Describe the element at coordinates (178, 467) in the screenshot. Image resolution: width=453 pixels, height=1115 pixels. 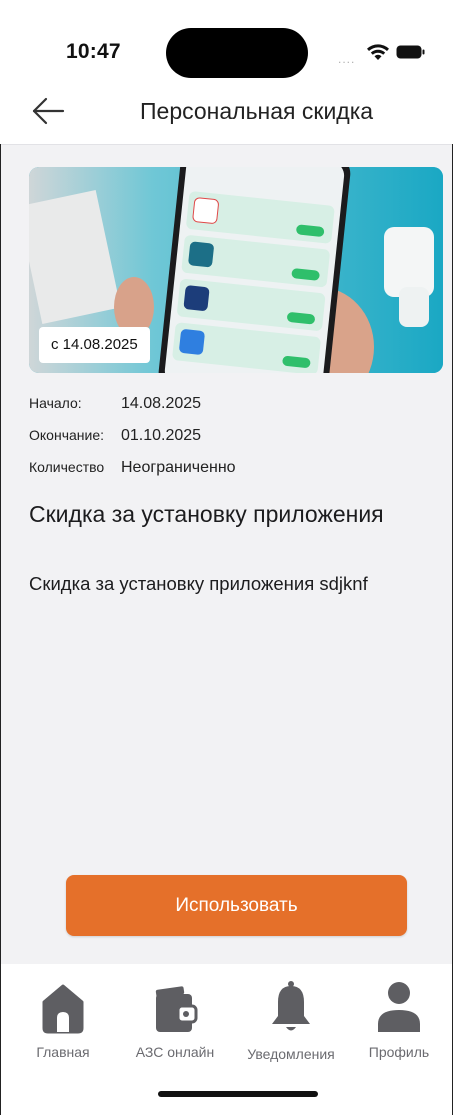
I see `quantity-value: Неограниченно` at that location.